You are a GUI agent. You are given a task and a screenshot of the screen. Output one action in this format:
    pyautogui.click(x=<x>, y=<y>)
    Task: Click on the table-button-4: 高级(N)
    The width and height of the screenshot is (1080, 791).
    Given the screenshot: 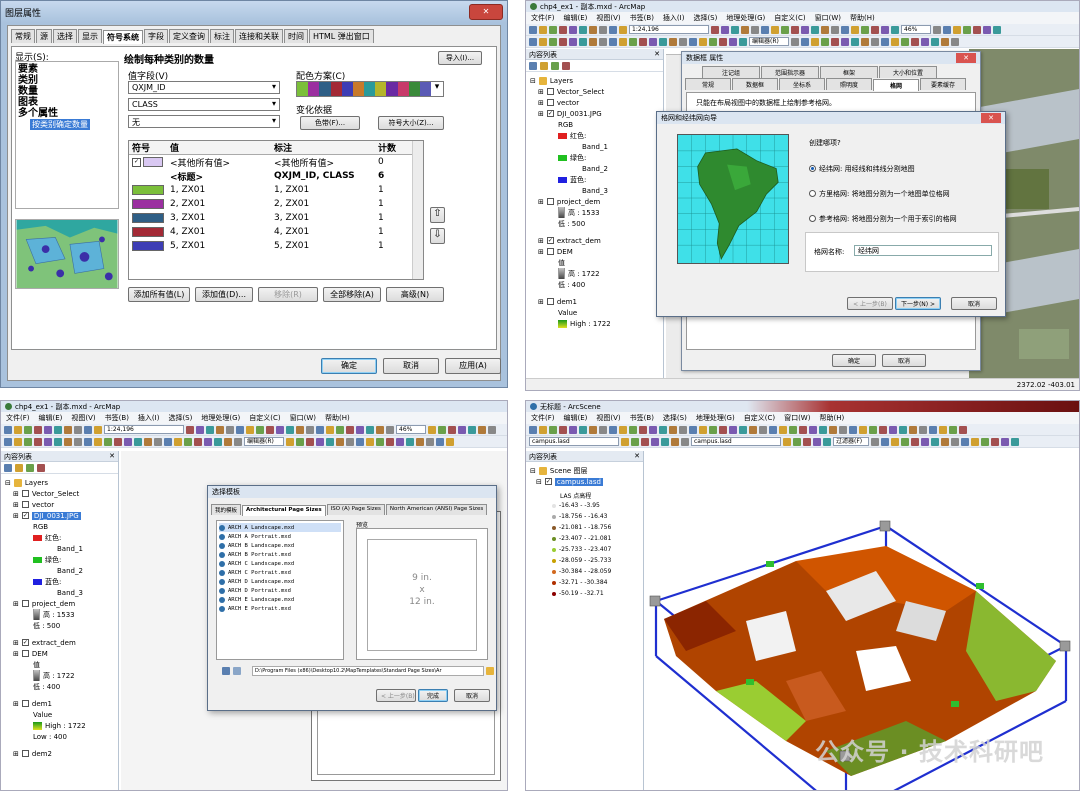 What is the action you would take?
    pyautogui.click(x=415, y=294)
    